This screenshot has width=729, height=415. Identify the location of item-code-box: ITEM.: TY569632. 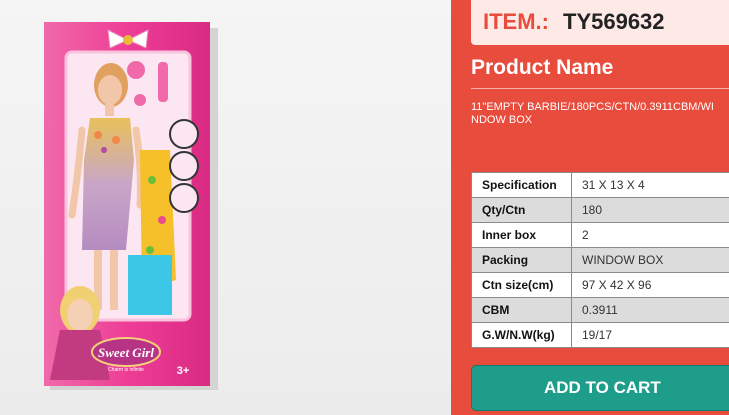
(600, 22).